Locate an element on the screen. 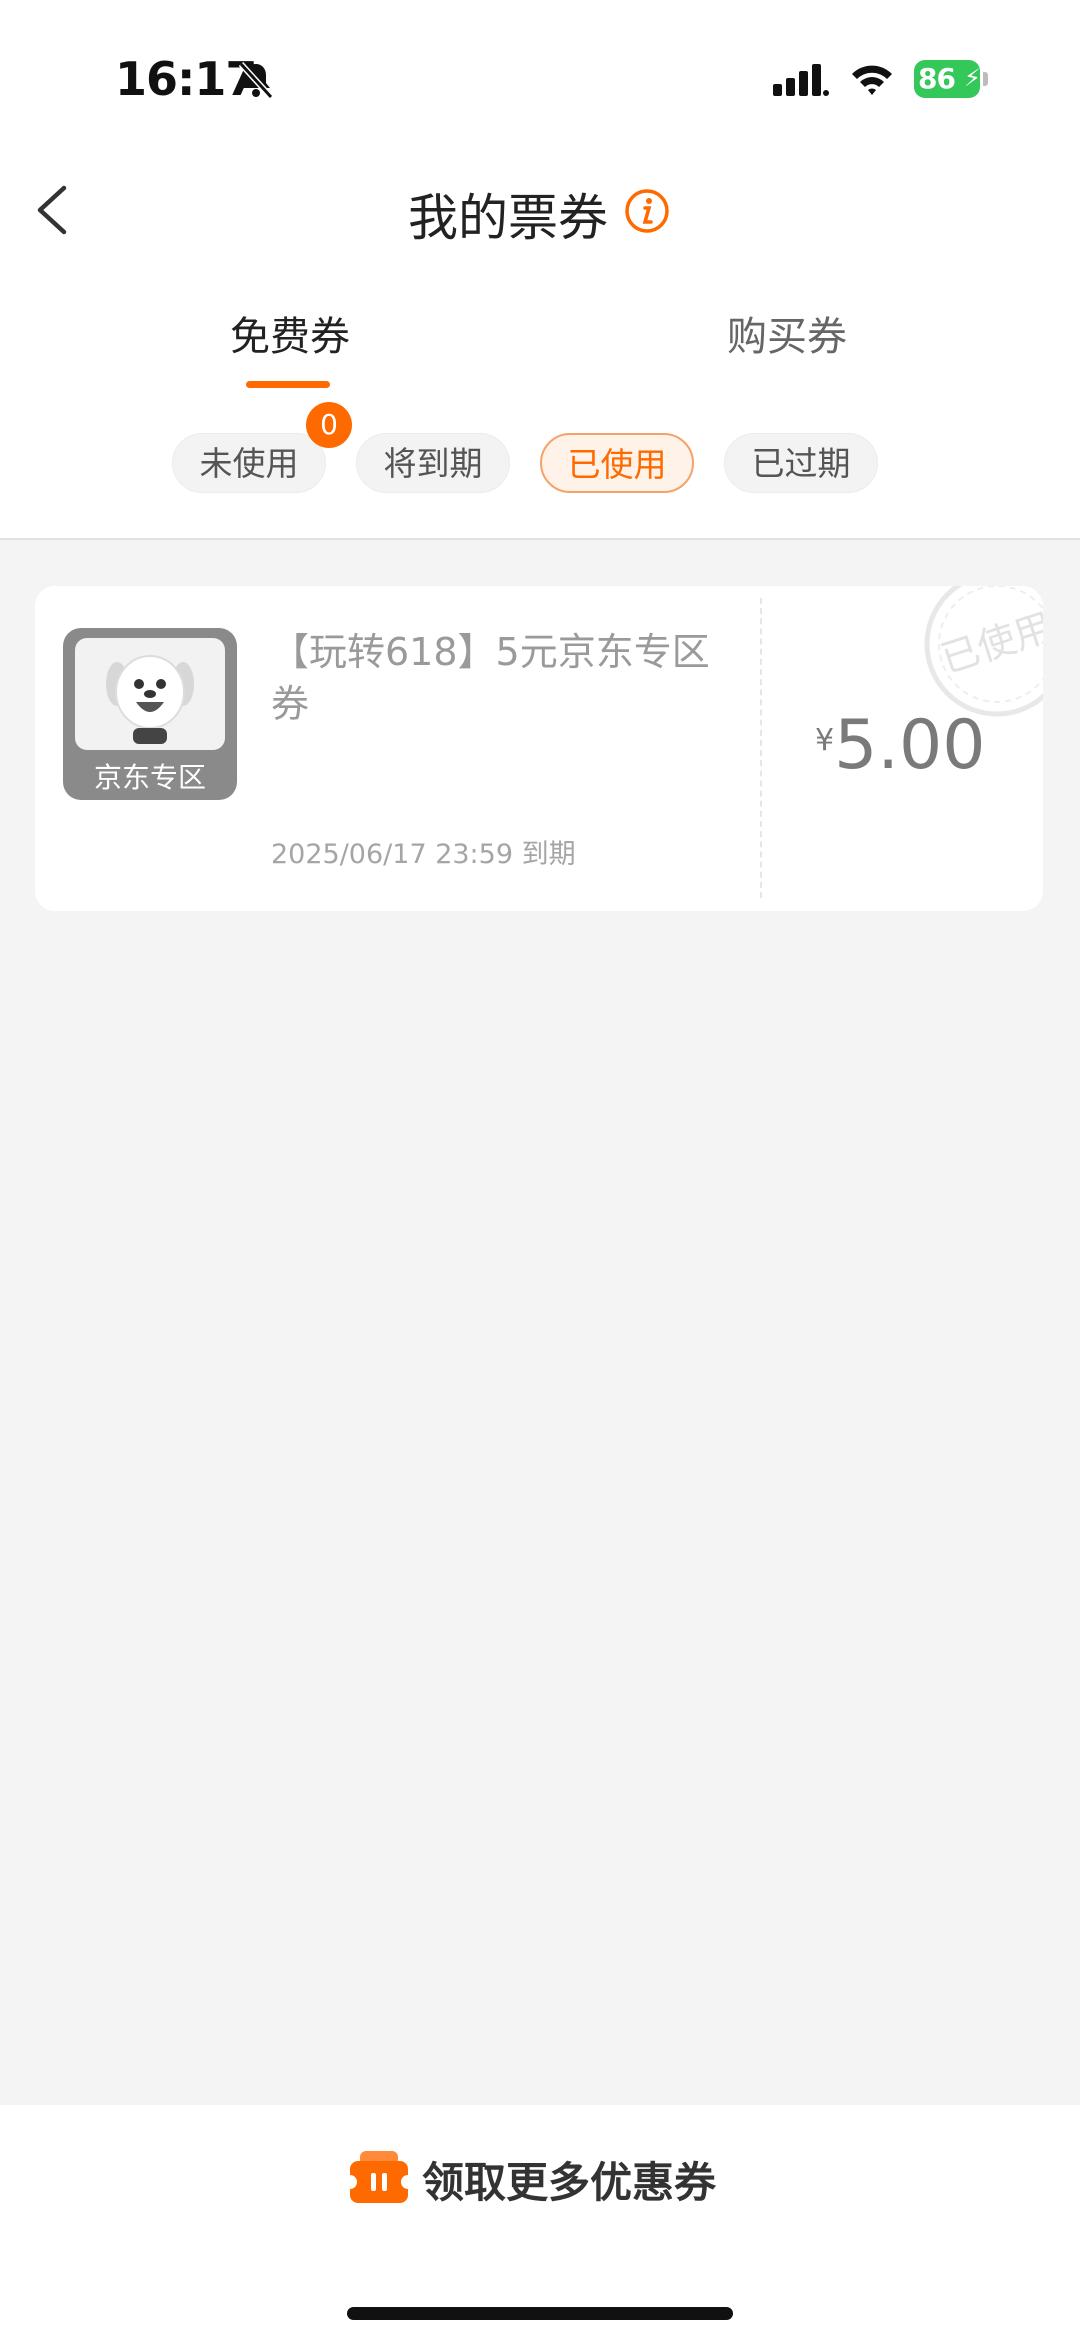 Image resolution: width=1080 pixels, height=2341 pixels. filter-used: 已使用 is located at coordinates (617, 463).